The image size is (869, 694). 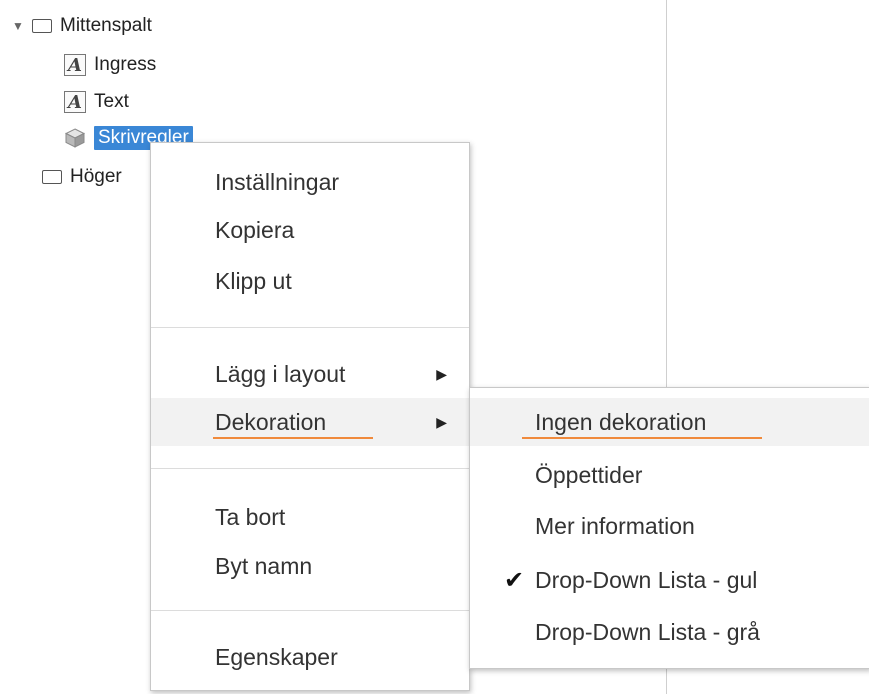 What do you see at coordinates (106, 25) in the screenshot?
I see `tree-label: Mittenspalt` at bounding box center [106, 25].